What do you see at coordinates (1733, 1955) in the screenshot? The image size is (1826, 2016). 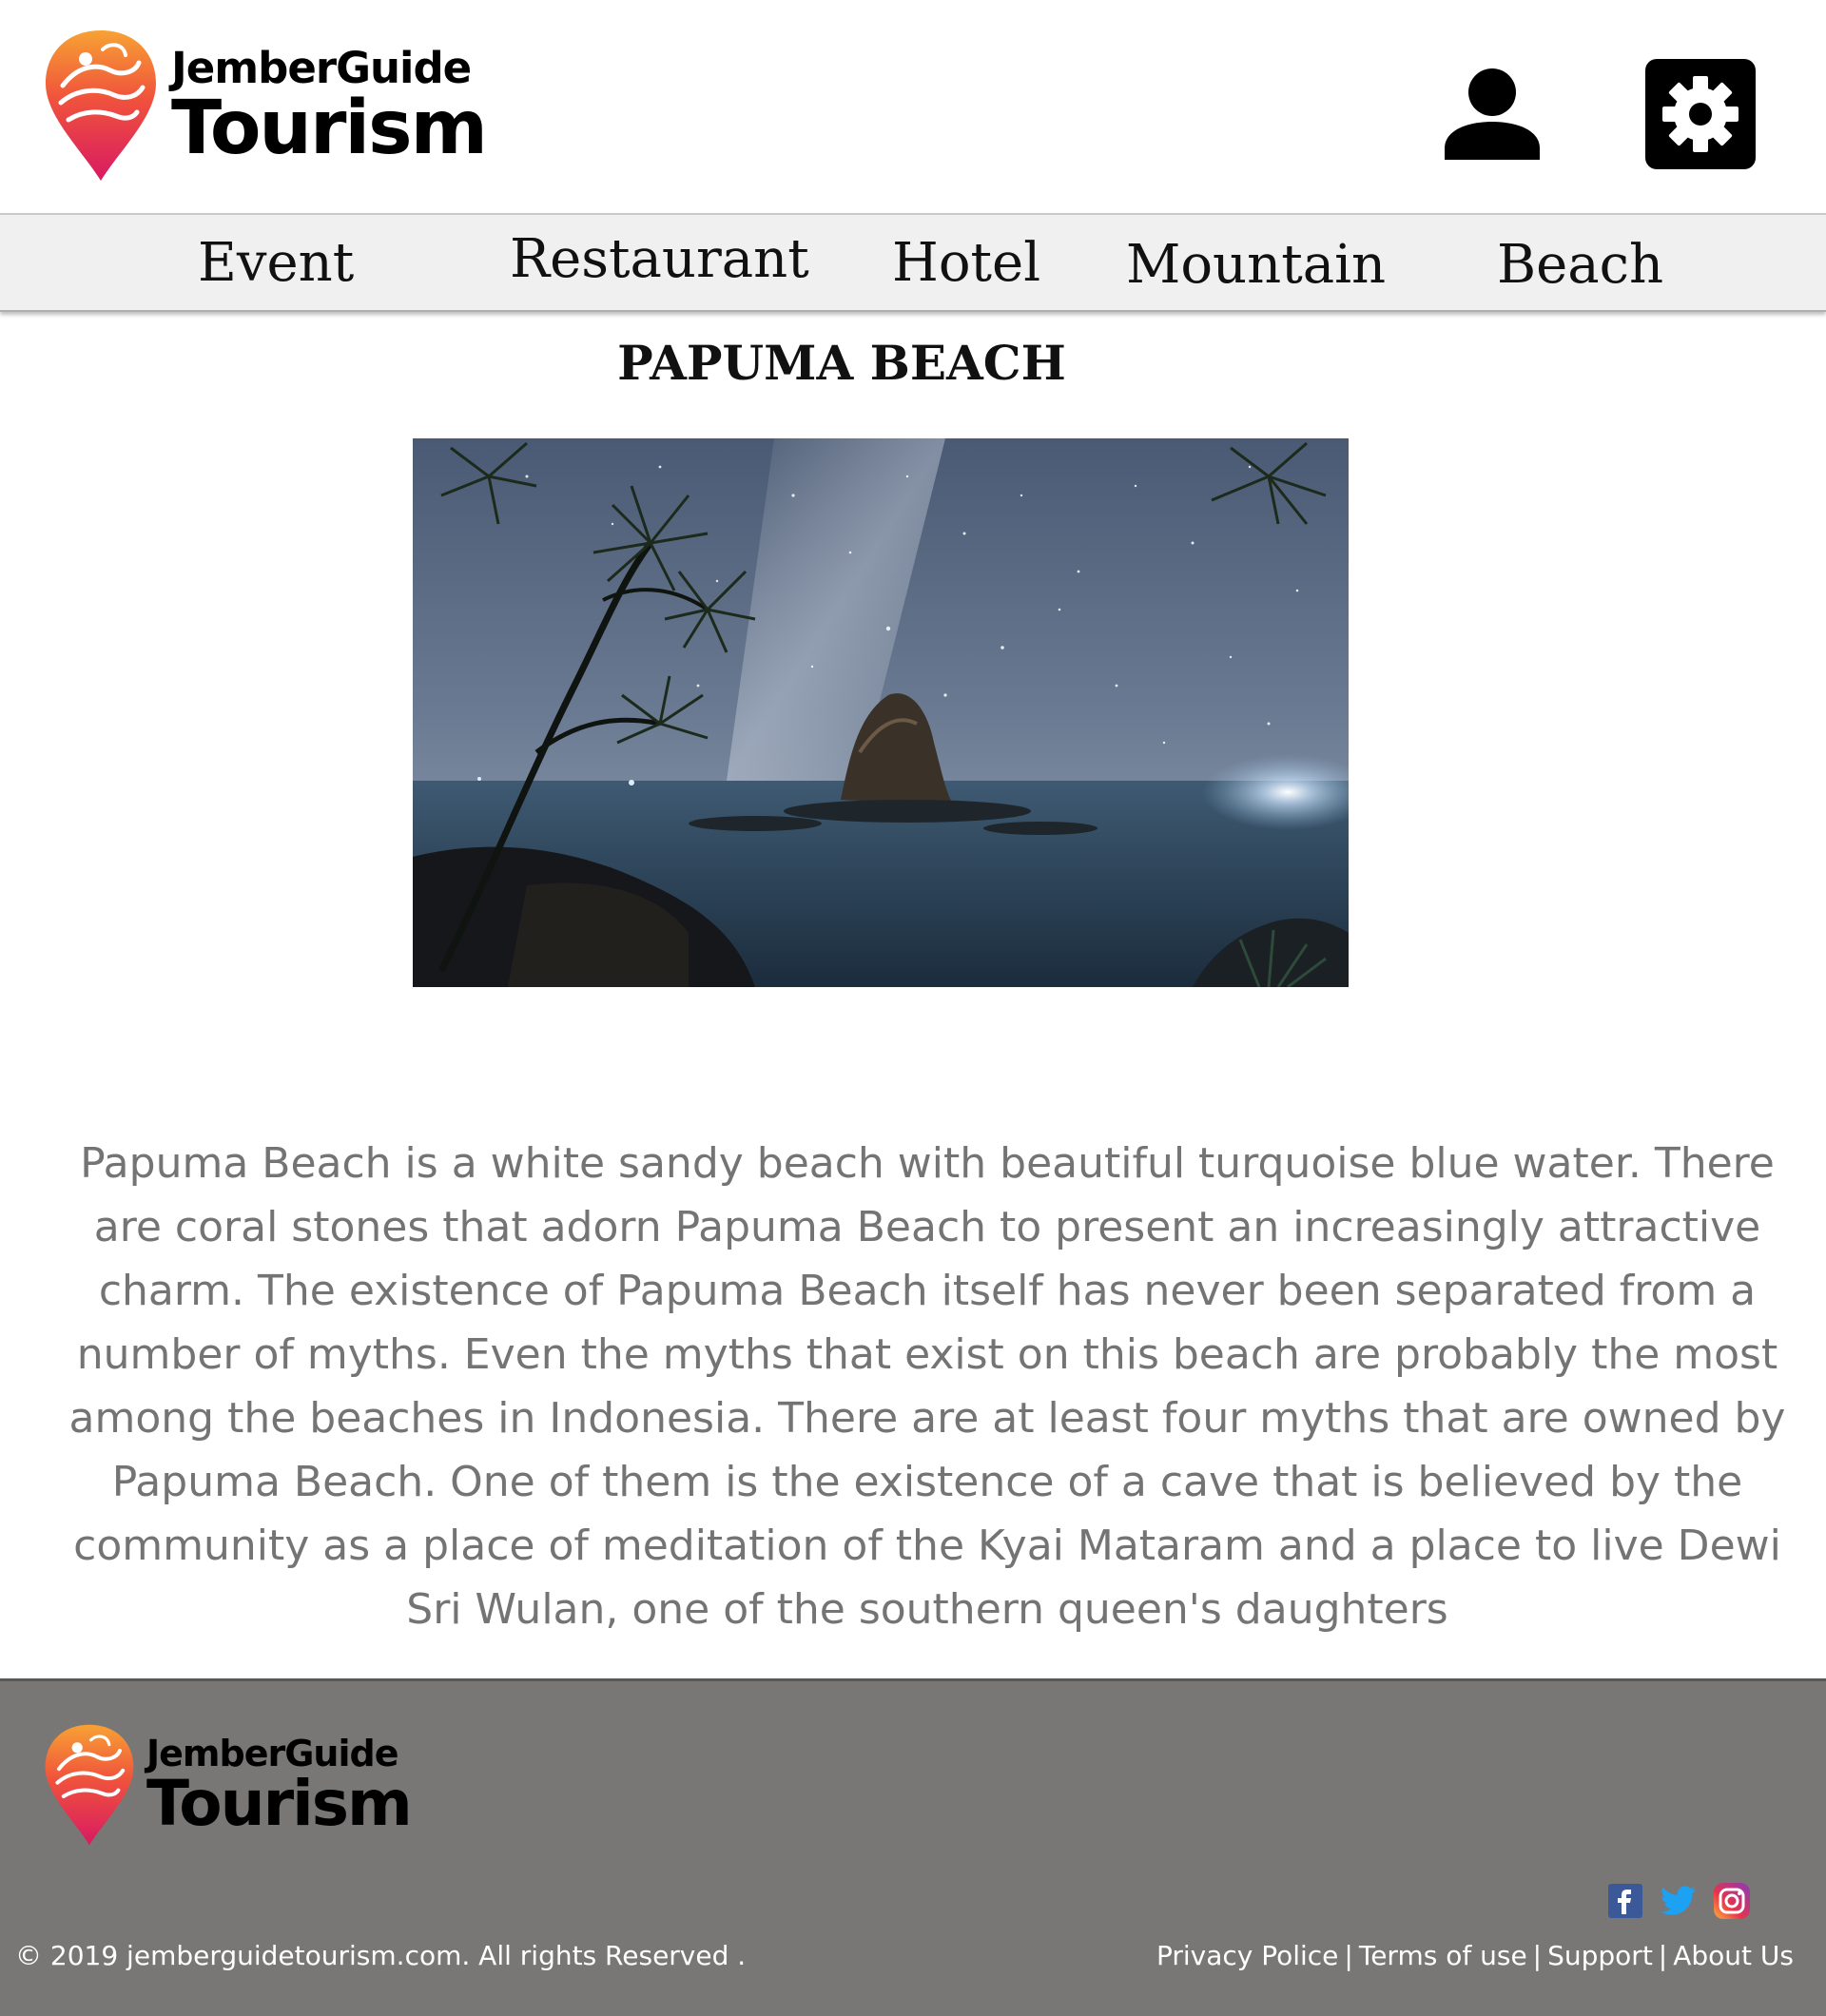 I see `about-us-link: About Us` at bounding box center [1733, 1955].